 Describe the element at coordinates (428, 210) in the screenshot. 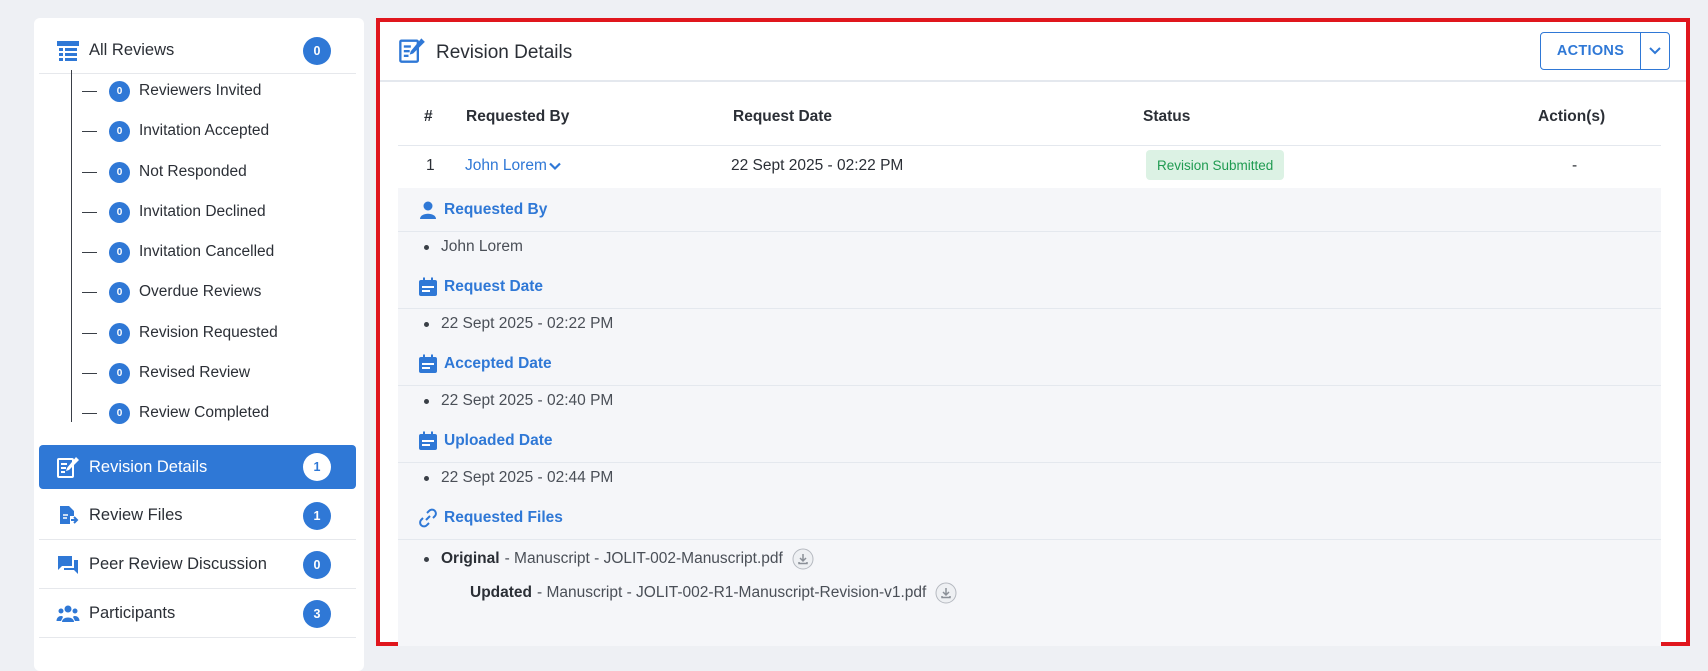

I see `user-icon` at that location.